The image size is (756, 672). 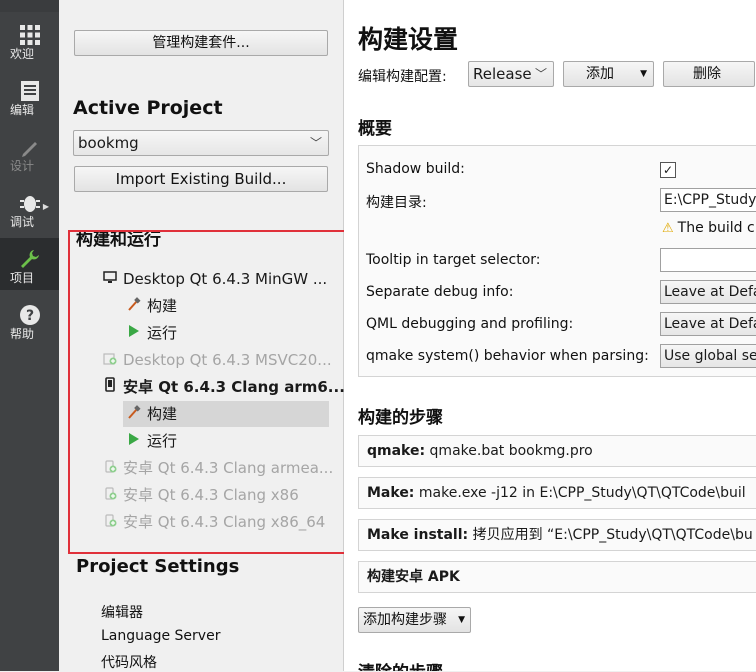 What do you see at coordinates (29, 6) in the screenshot?
I see `mode-bar-top` at bounding box center [29, 6].